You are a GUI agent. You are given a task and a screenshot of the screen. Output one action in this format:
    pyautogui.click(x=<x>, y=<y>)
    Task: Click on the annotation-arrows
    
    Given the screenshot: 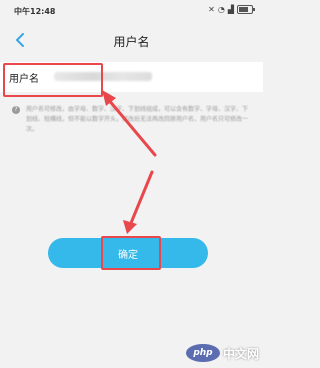 What is the action you would take?
    pyautogui.click(x=129, y=162)
    